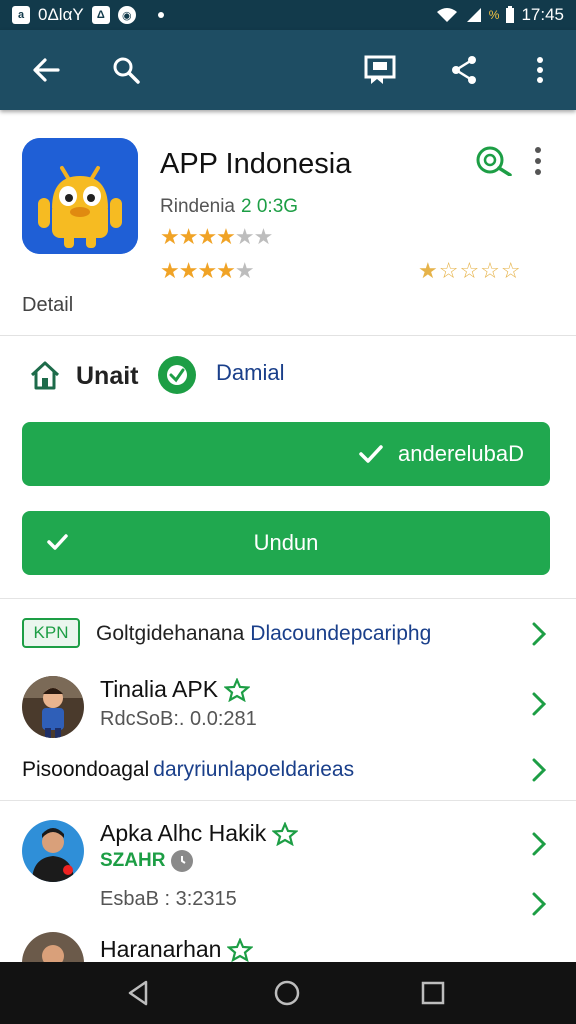  What do you see at coordinates (473, 15) in the screenshot?
I see `signal-icon` at bounding box center [473, 15].